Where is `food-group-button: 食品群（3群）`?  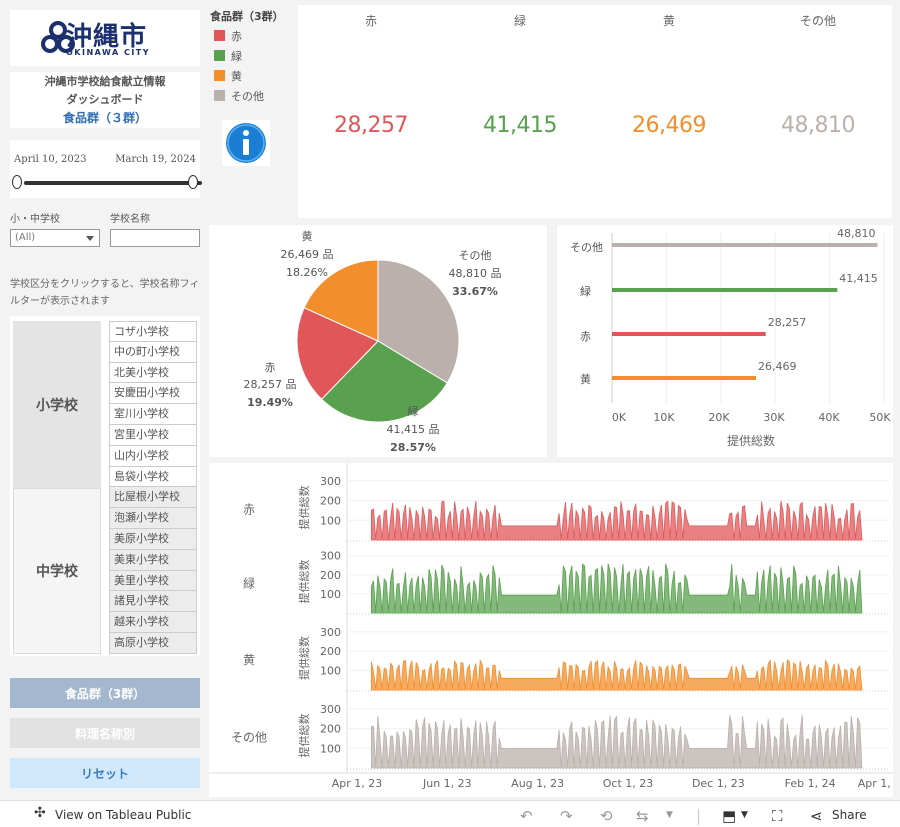 food-group-button: 食品群（3群） is located at coordinates (105, 693).